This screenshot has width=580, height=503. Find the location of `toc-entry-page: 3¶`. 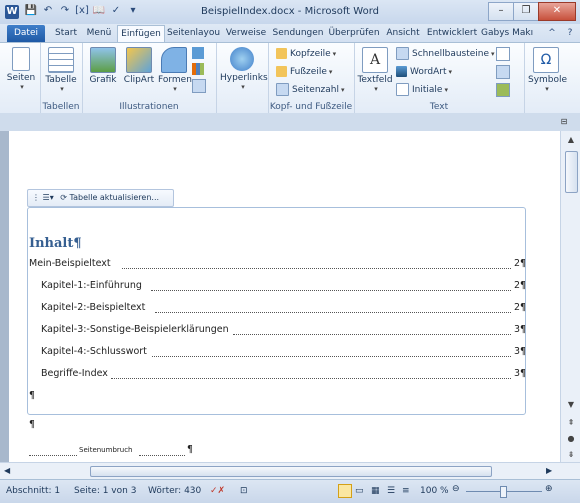

toc-entry-page: 3¶ is located at coordinates (520, 329).